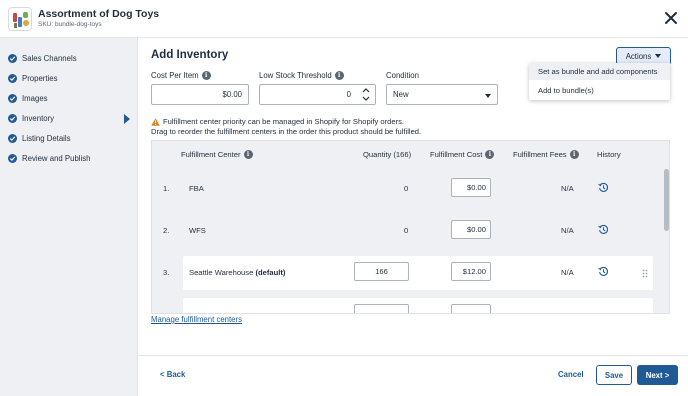  I want to click on header-label: Fulfillment Center, so click(211, 154).